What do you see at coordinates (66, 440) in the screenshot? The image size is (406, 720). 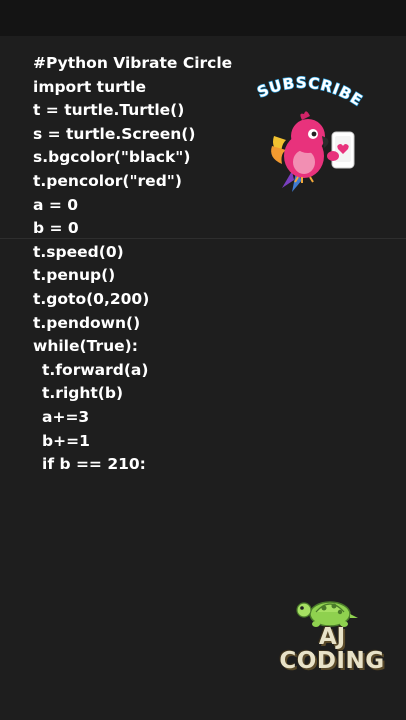 I see `code-line-b-increment: b+=1` at bounding box center [66, 440].